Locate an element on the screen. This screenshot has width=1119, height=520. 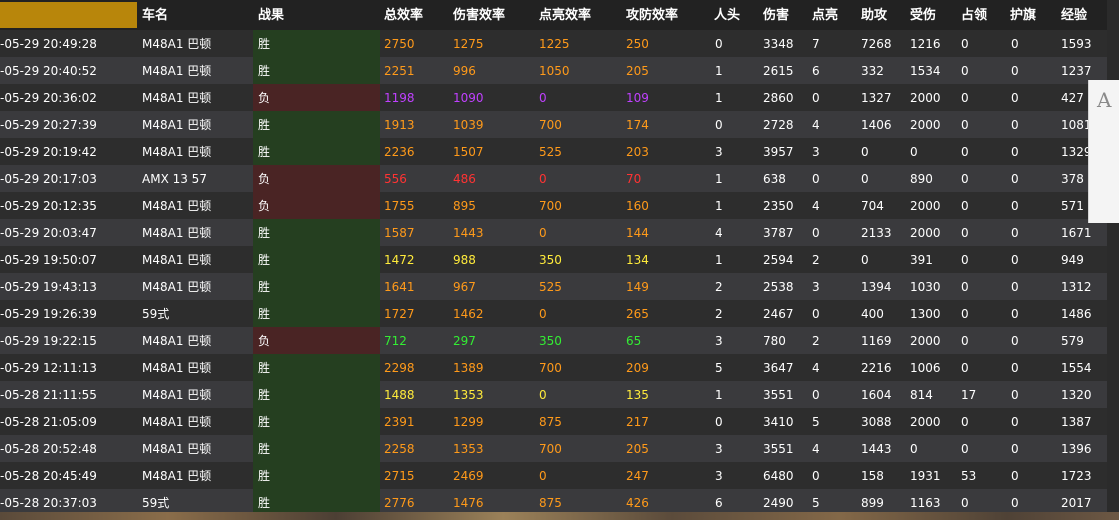
header-kills: 人头 is located at coordinates (727, 15).